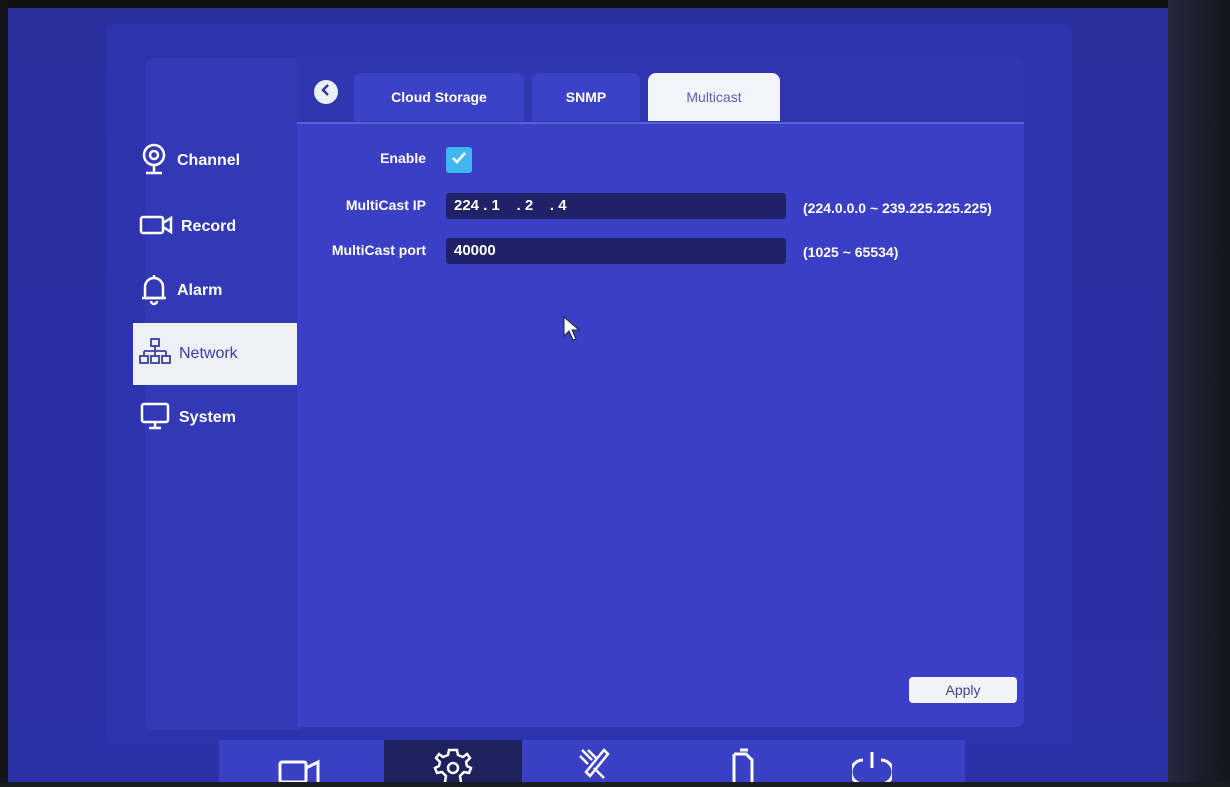 Image resolution: width=1230 pixels, height=787 pixels. Describe the element at coordinates (572, 331) in the screenshot. I see `mouse-cursor-icon` at that location.